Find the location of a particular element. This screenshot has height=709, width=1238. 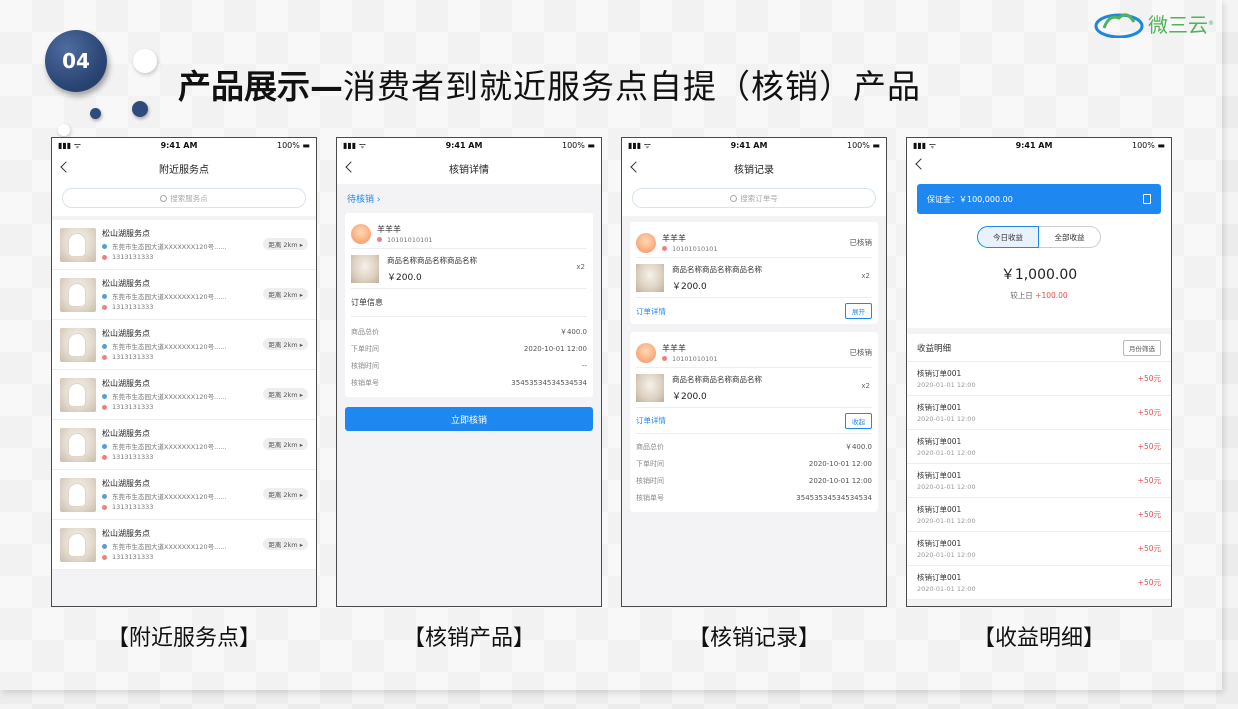

brand-logo: 微三云 ® is located at coordinates (1154, 23).